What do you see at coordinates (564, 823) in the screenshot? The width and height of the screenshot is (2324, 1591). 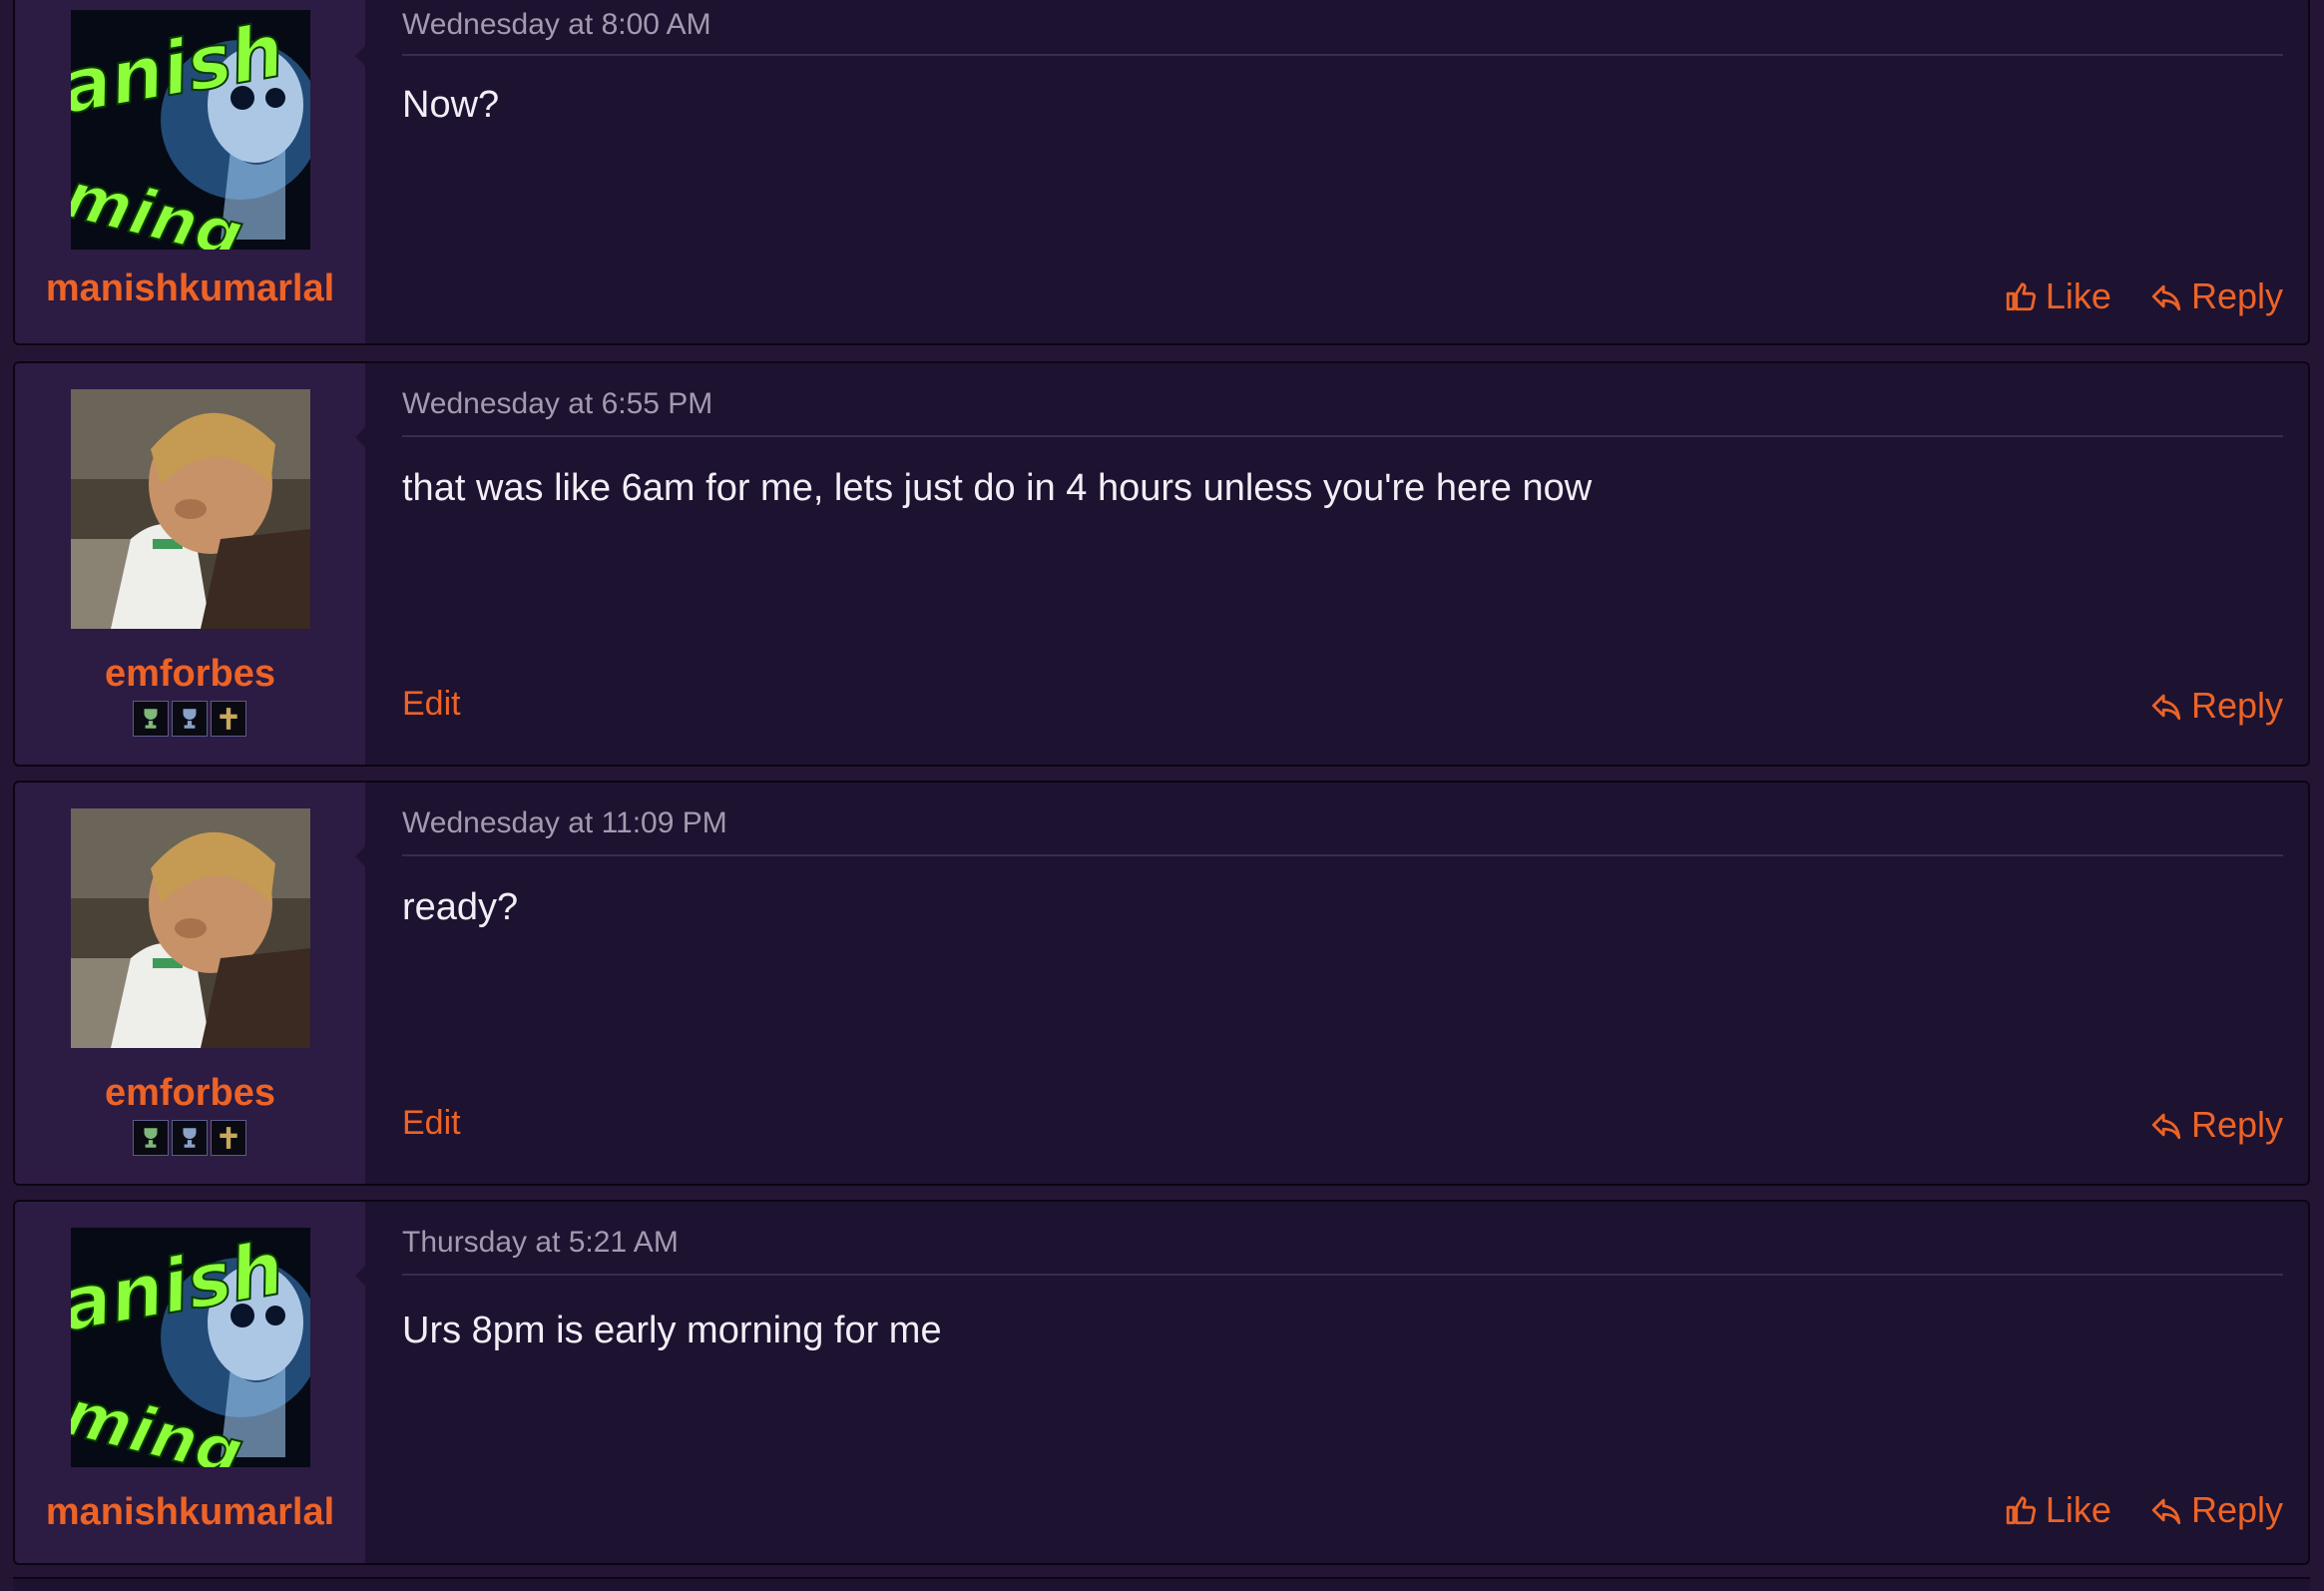 I see `post-timestamp: Wednesday at 11:09 PM` at bounding box center [564, 823].